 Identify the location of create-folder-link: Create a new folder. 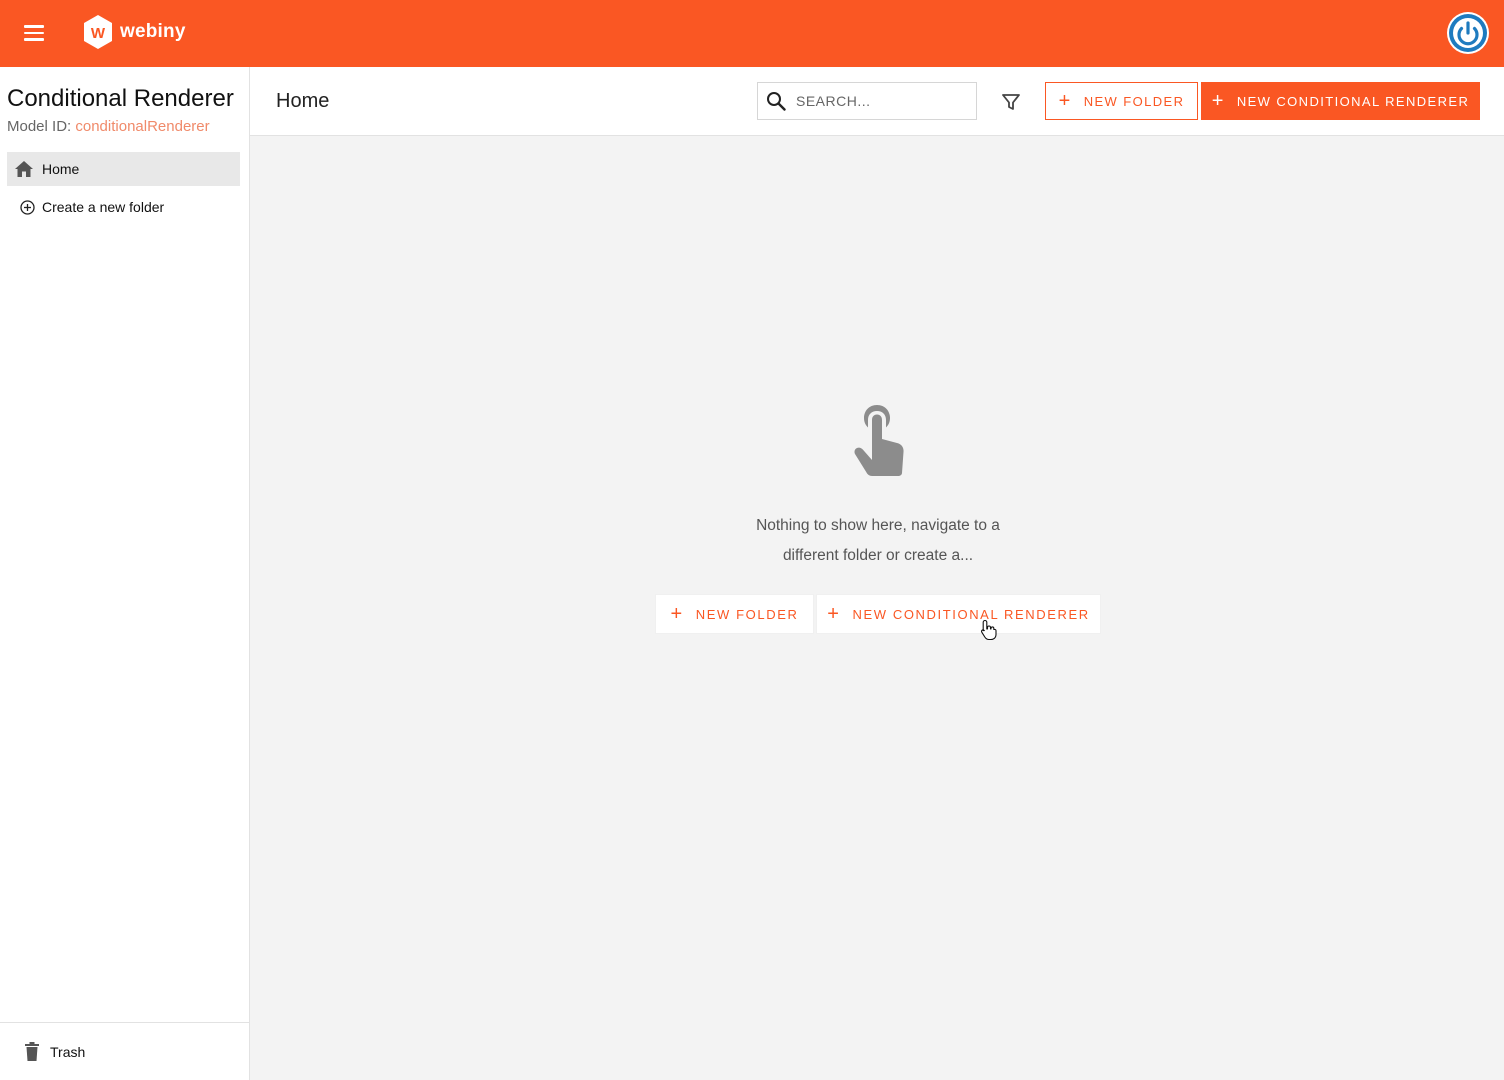
(92, 207).